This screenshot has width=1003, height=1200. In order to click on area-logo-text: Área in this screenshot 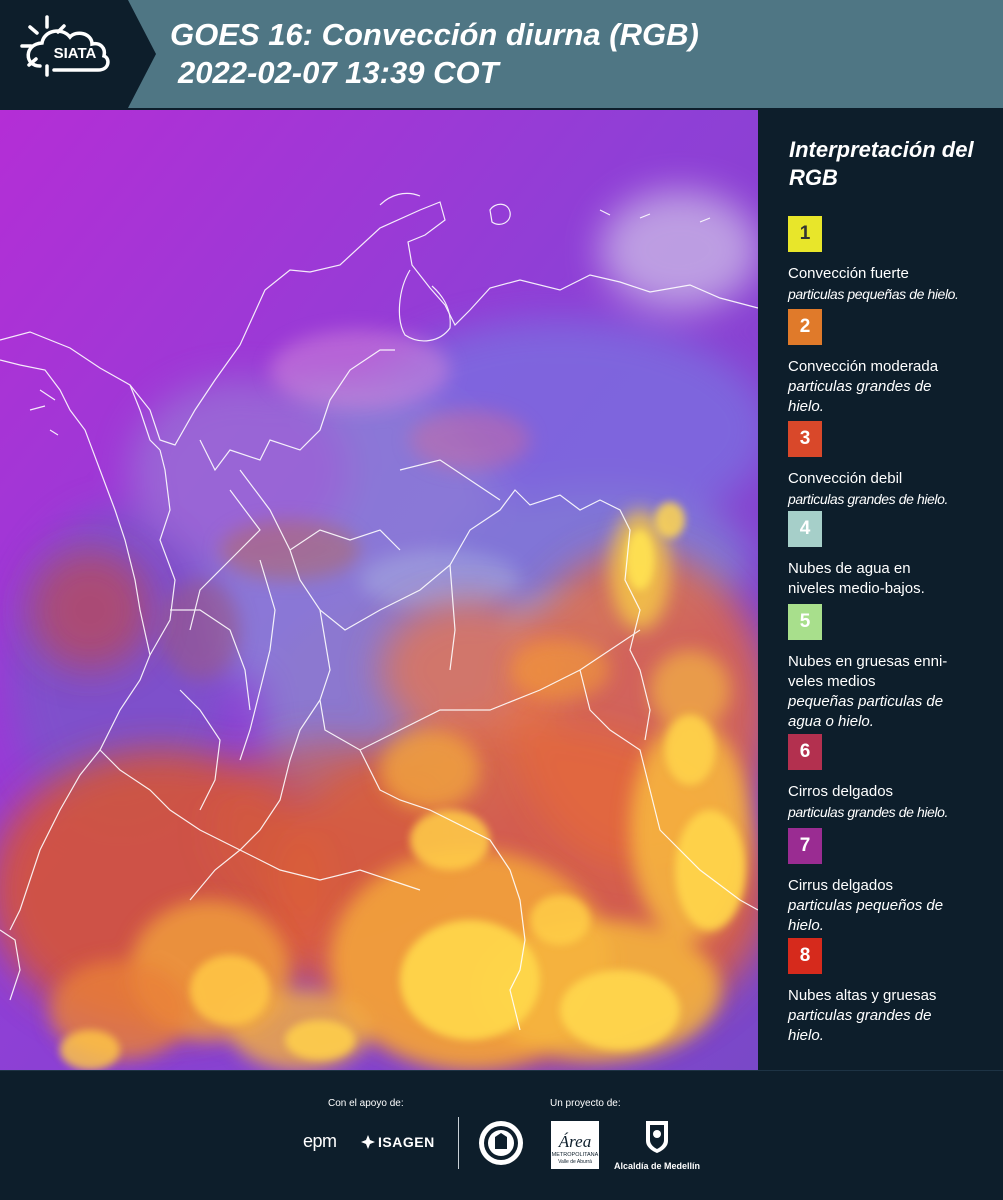, I will do `click(574, 1141)`.